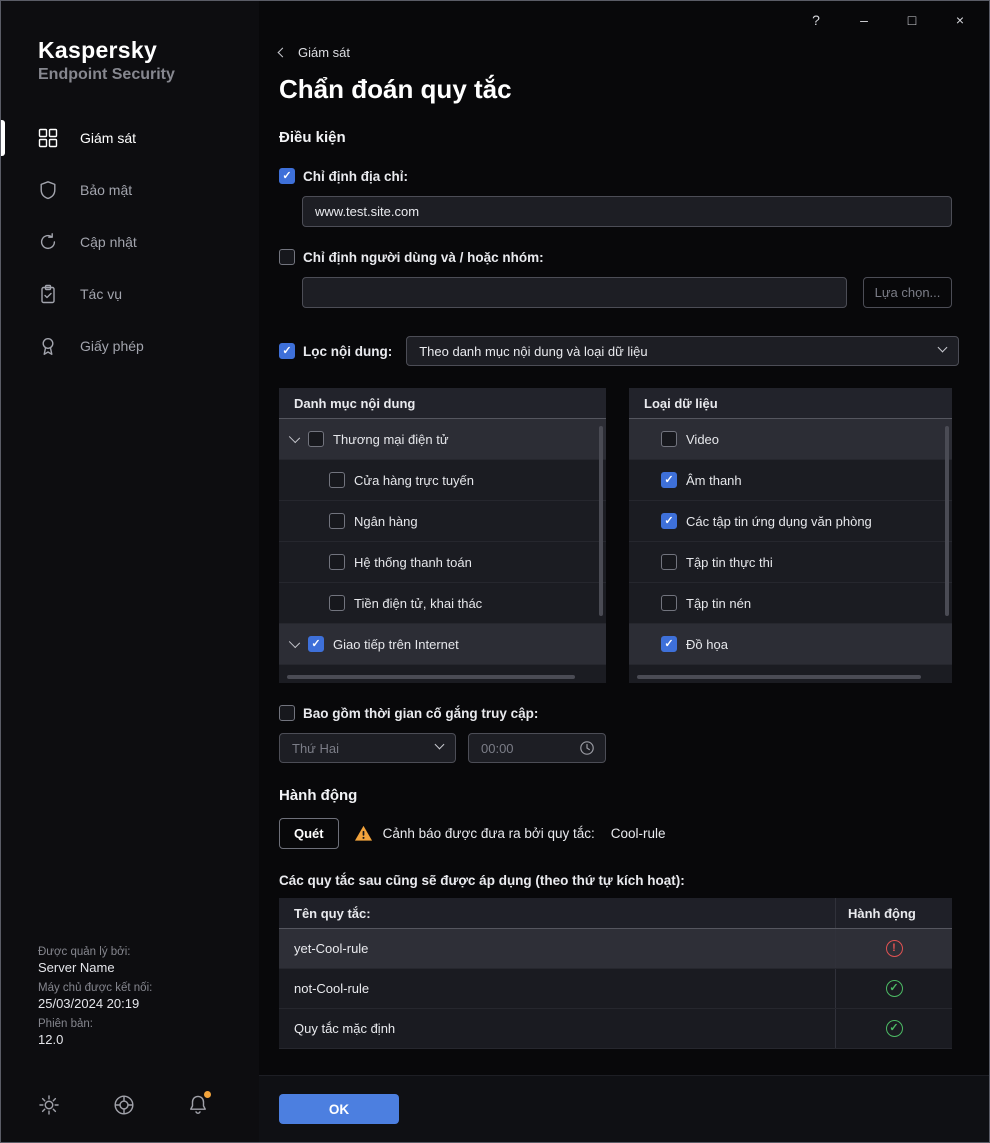 The width and height of the screenshot is (990, 1143). Describe the element at coordinates (442, 521) in the screenshot. I see `list-item: Ngân hàng` at that location.